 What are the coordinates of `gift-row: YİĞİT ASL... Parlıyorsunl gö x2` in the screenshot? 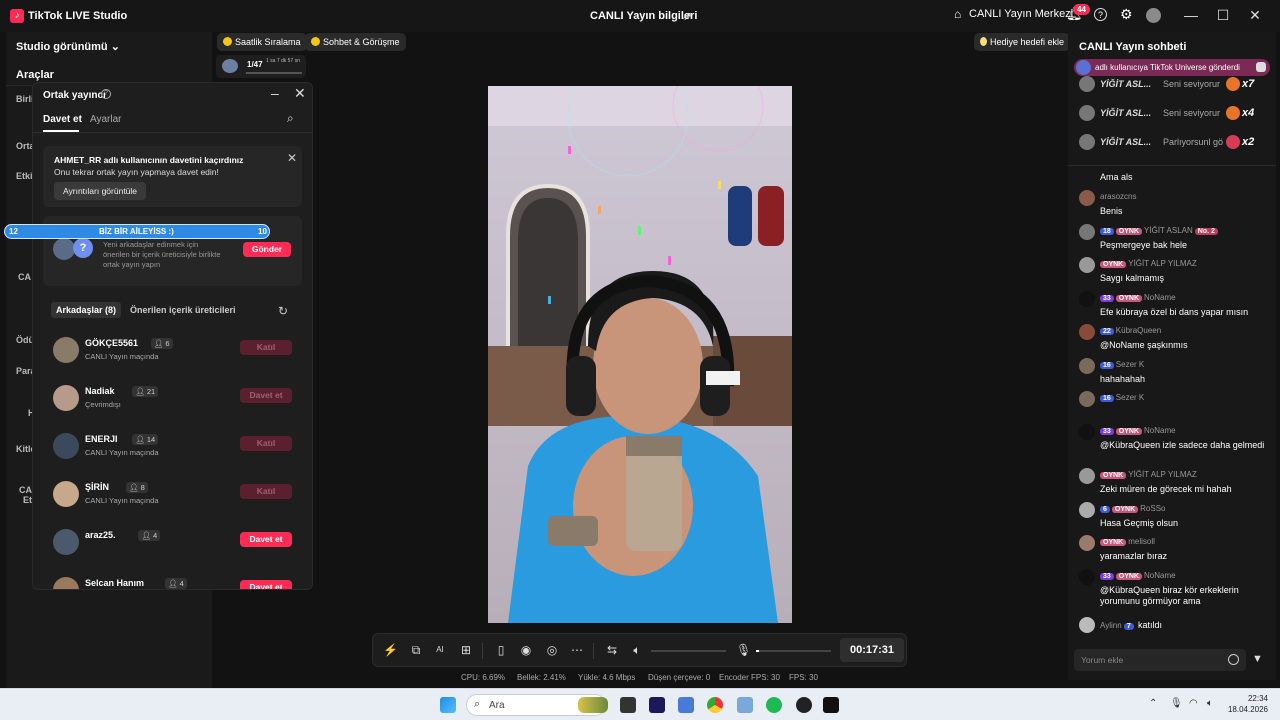 It's located at (1174, 143).